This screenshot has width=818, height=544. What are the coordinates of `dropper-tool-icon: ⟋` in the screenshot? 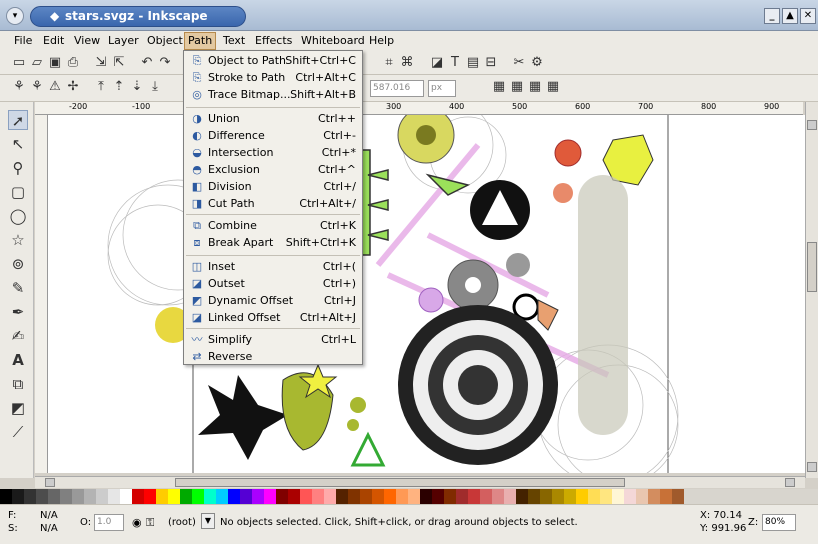 It's located at (18, 432).